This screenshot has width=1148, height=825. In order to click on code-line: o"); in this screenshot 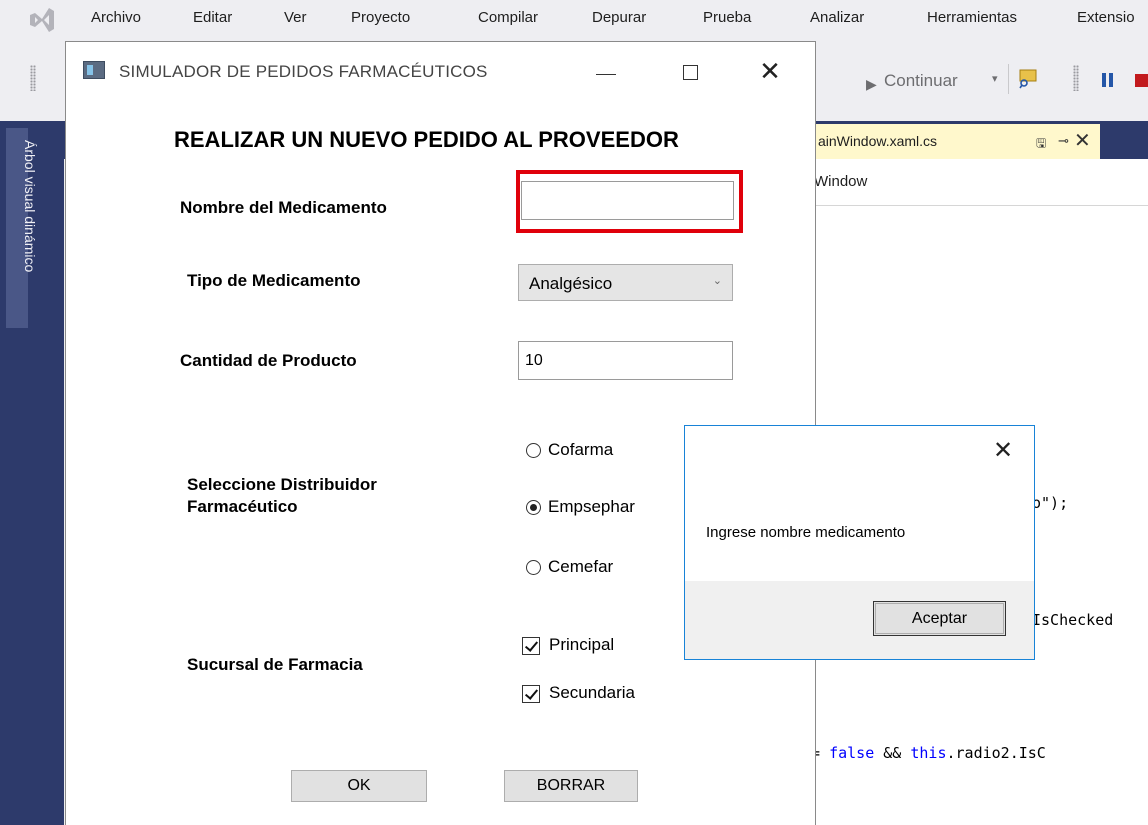, I will do `click(1050, 503)`.